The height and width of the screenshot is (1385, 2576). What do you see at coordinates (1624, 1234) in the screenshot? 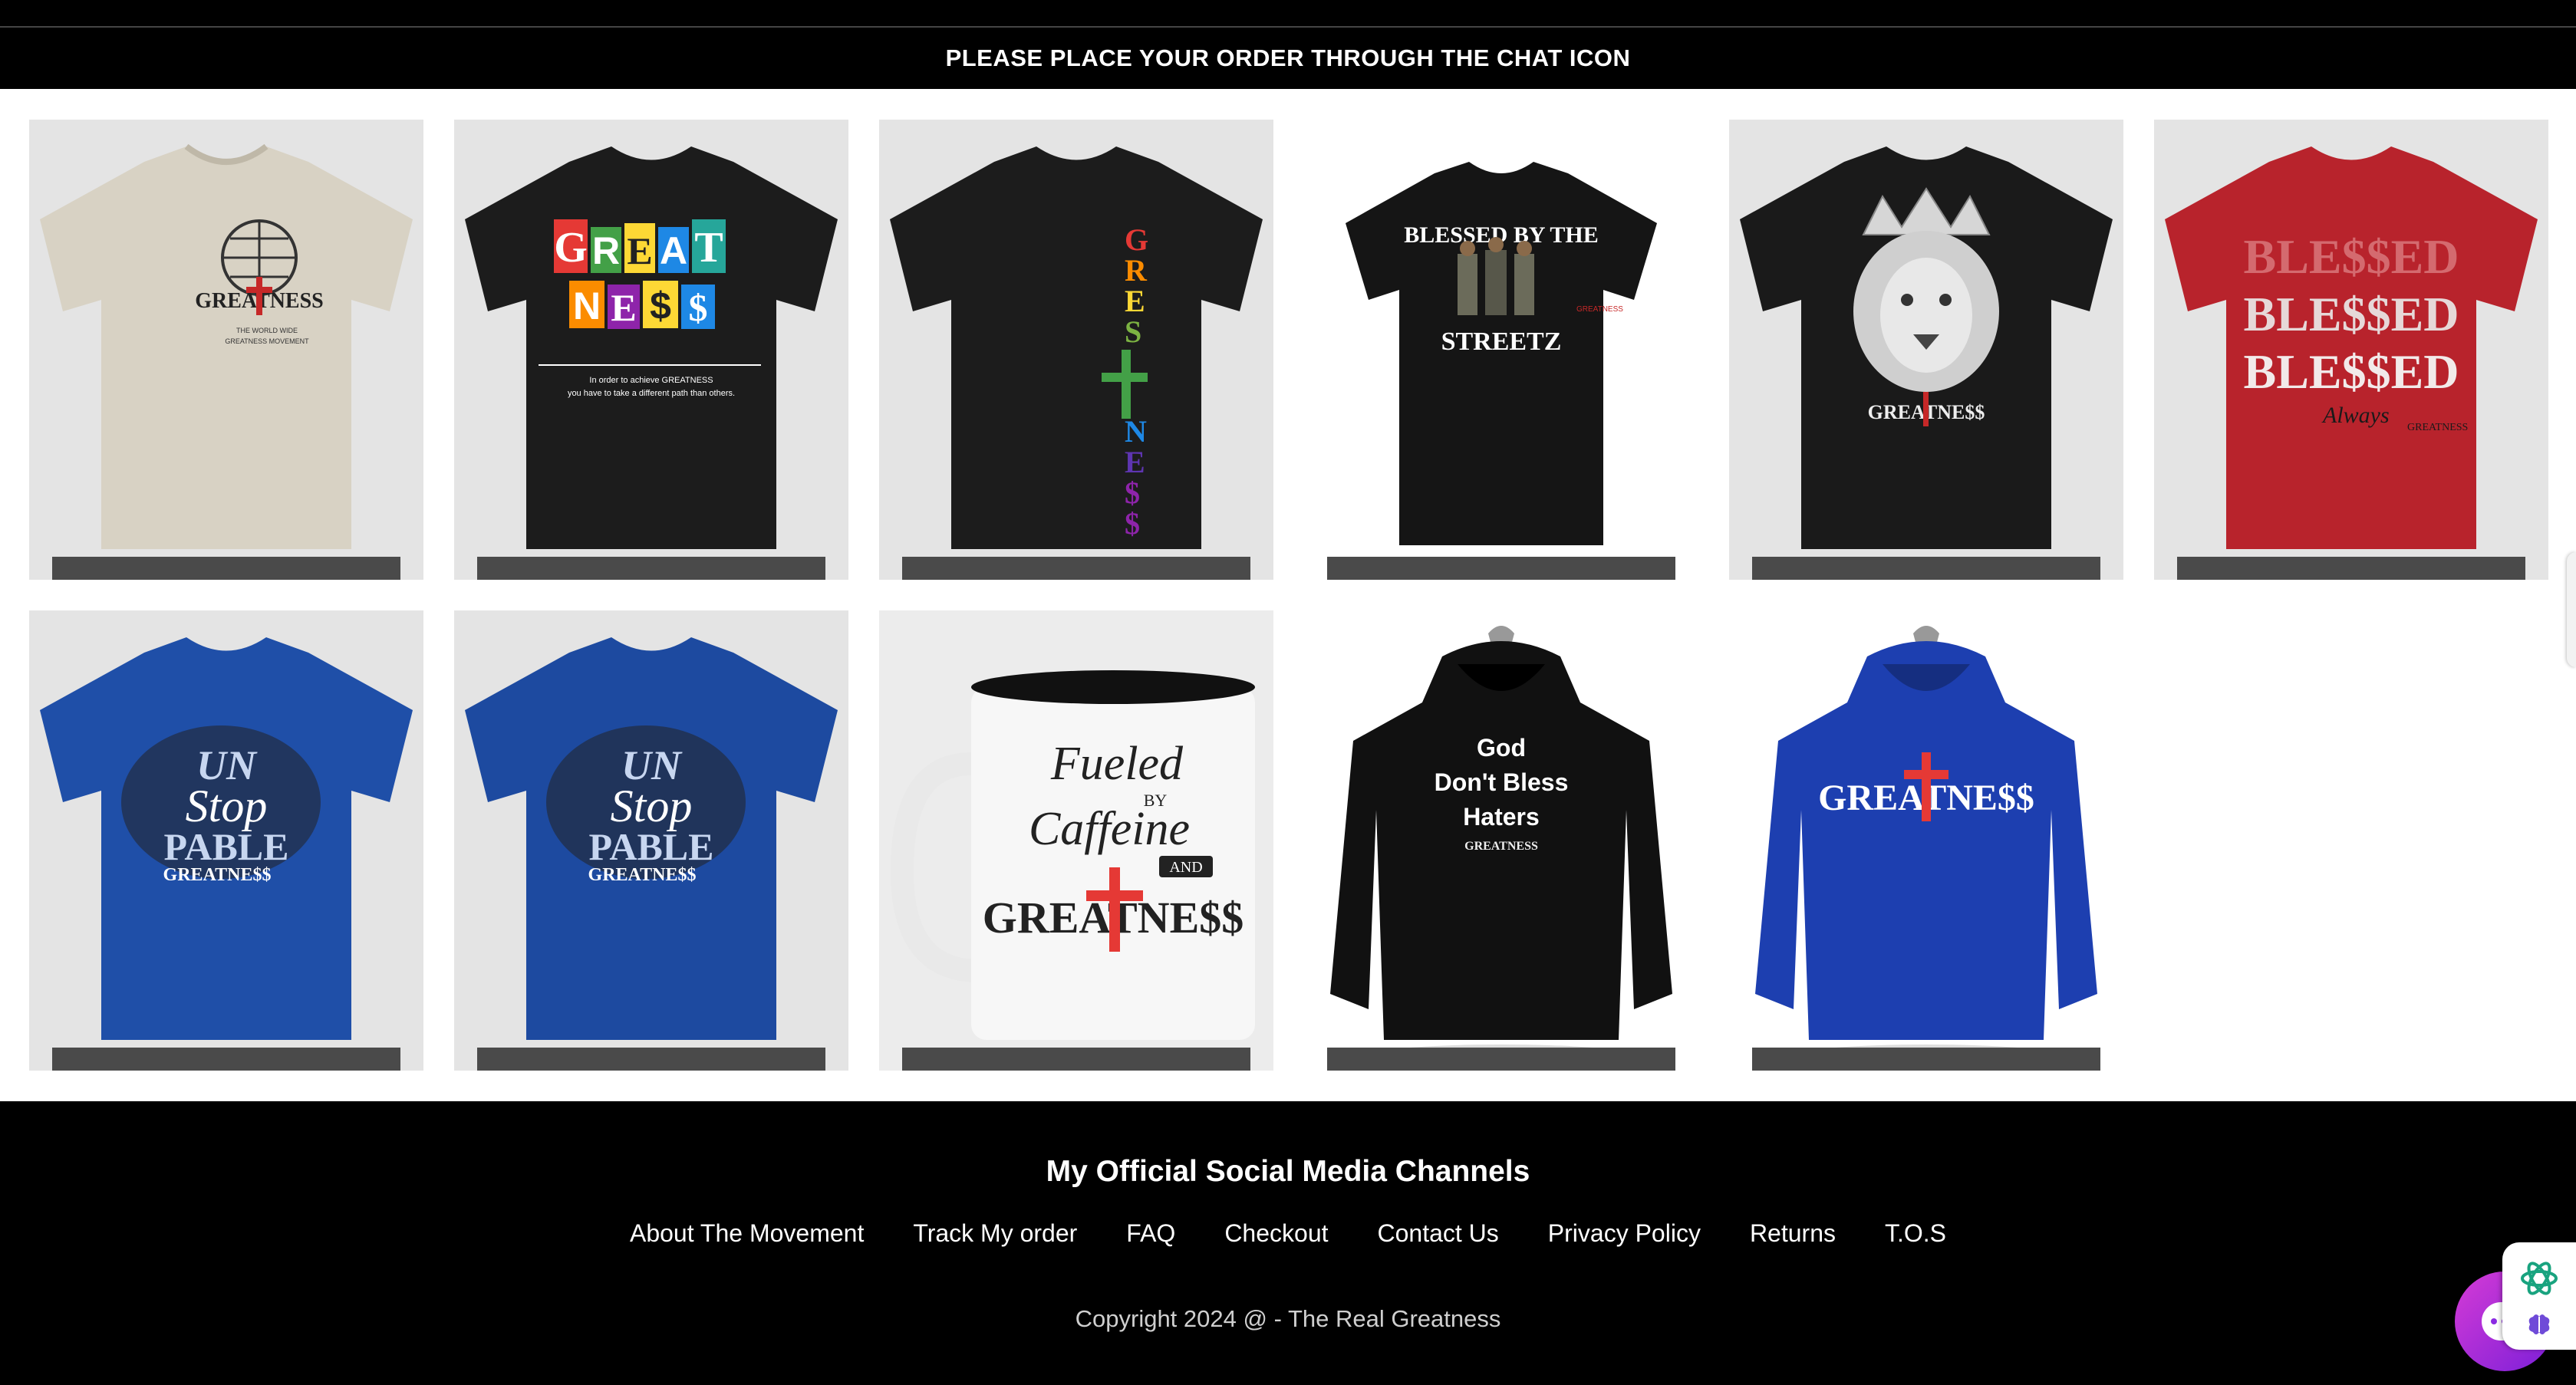
I see `footer-link-privacy: Privacy Policy` at bounding box center [1624, 1234].